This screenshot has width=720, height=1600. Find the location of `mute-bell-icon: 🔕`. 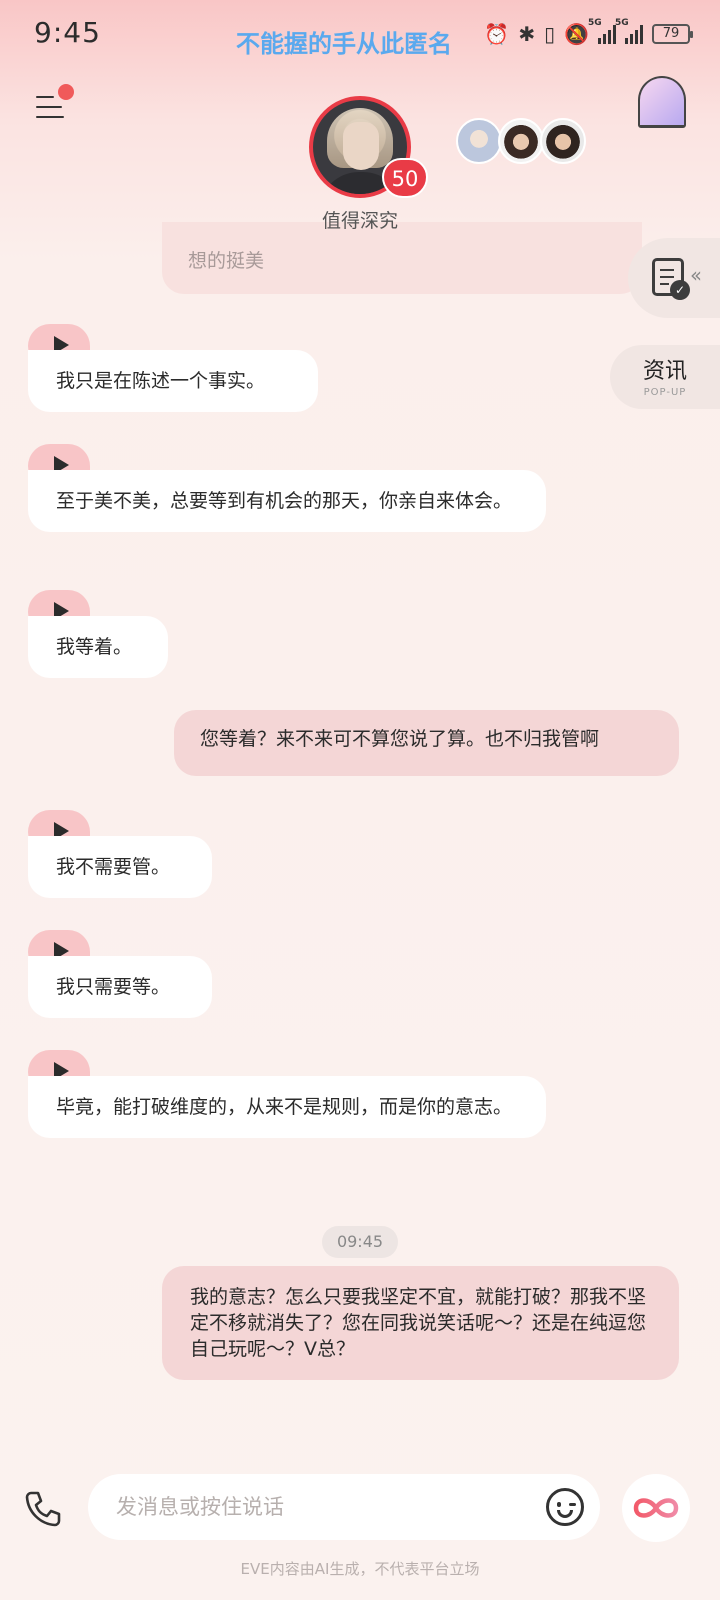

mute-bell-icon: 🔕 is located at coordinates (576, 34).